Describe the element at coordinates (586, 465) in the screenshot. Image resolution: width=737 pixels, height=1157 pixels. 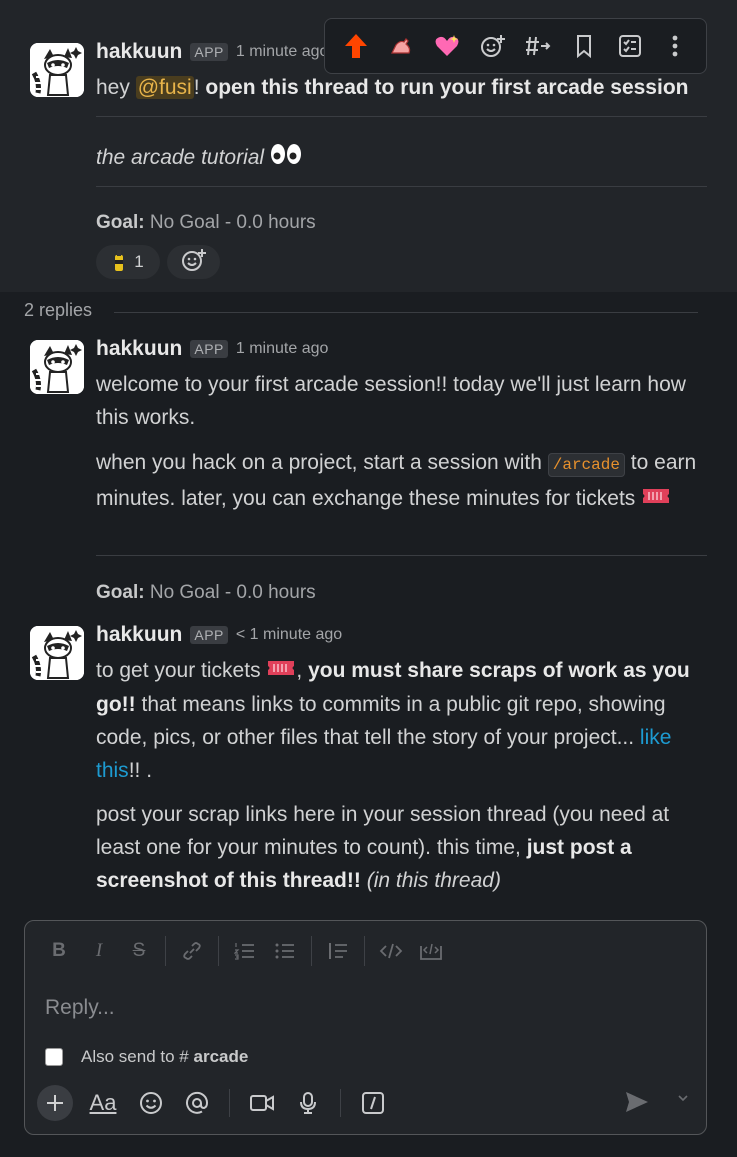
I see `inline-code: /arcade` at that location.